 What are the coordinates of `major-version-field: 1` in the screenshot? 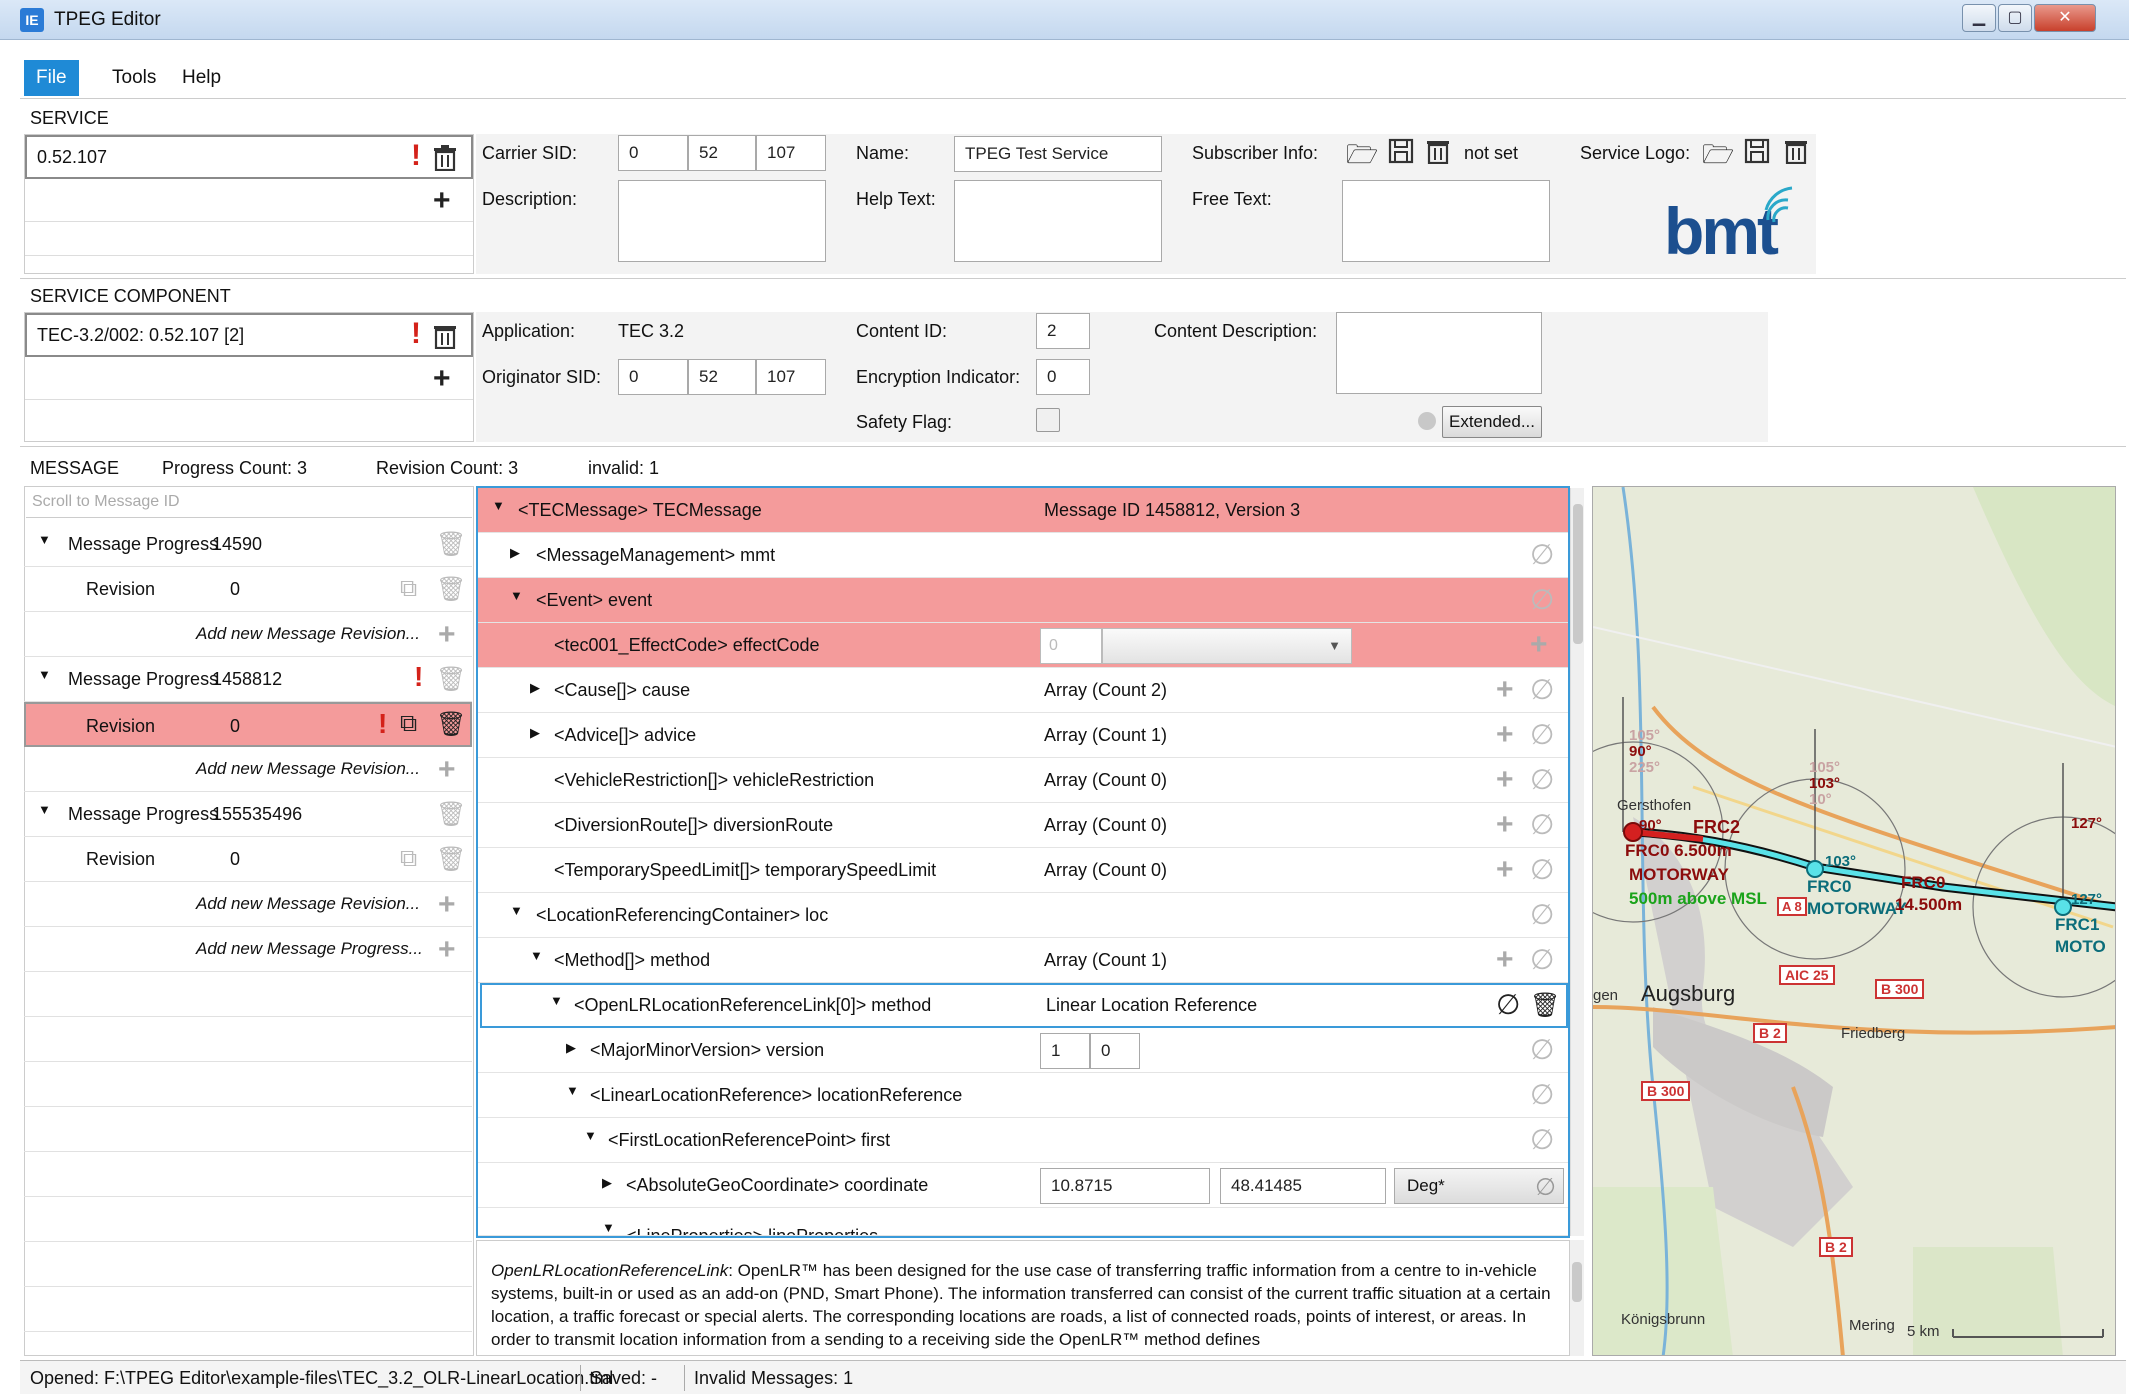 It's located at (1065, 1051).